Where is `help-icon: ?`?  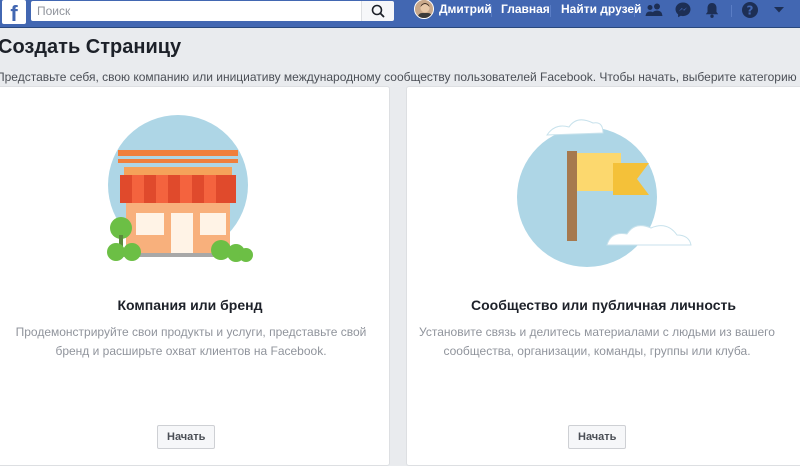
help-icon: ? is located at coordinates (750, 10).